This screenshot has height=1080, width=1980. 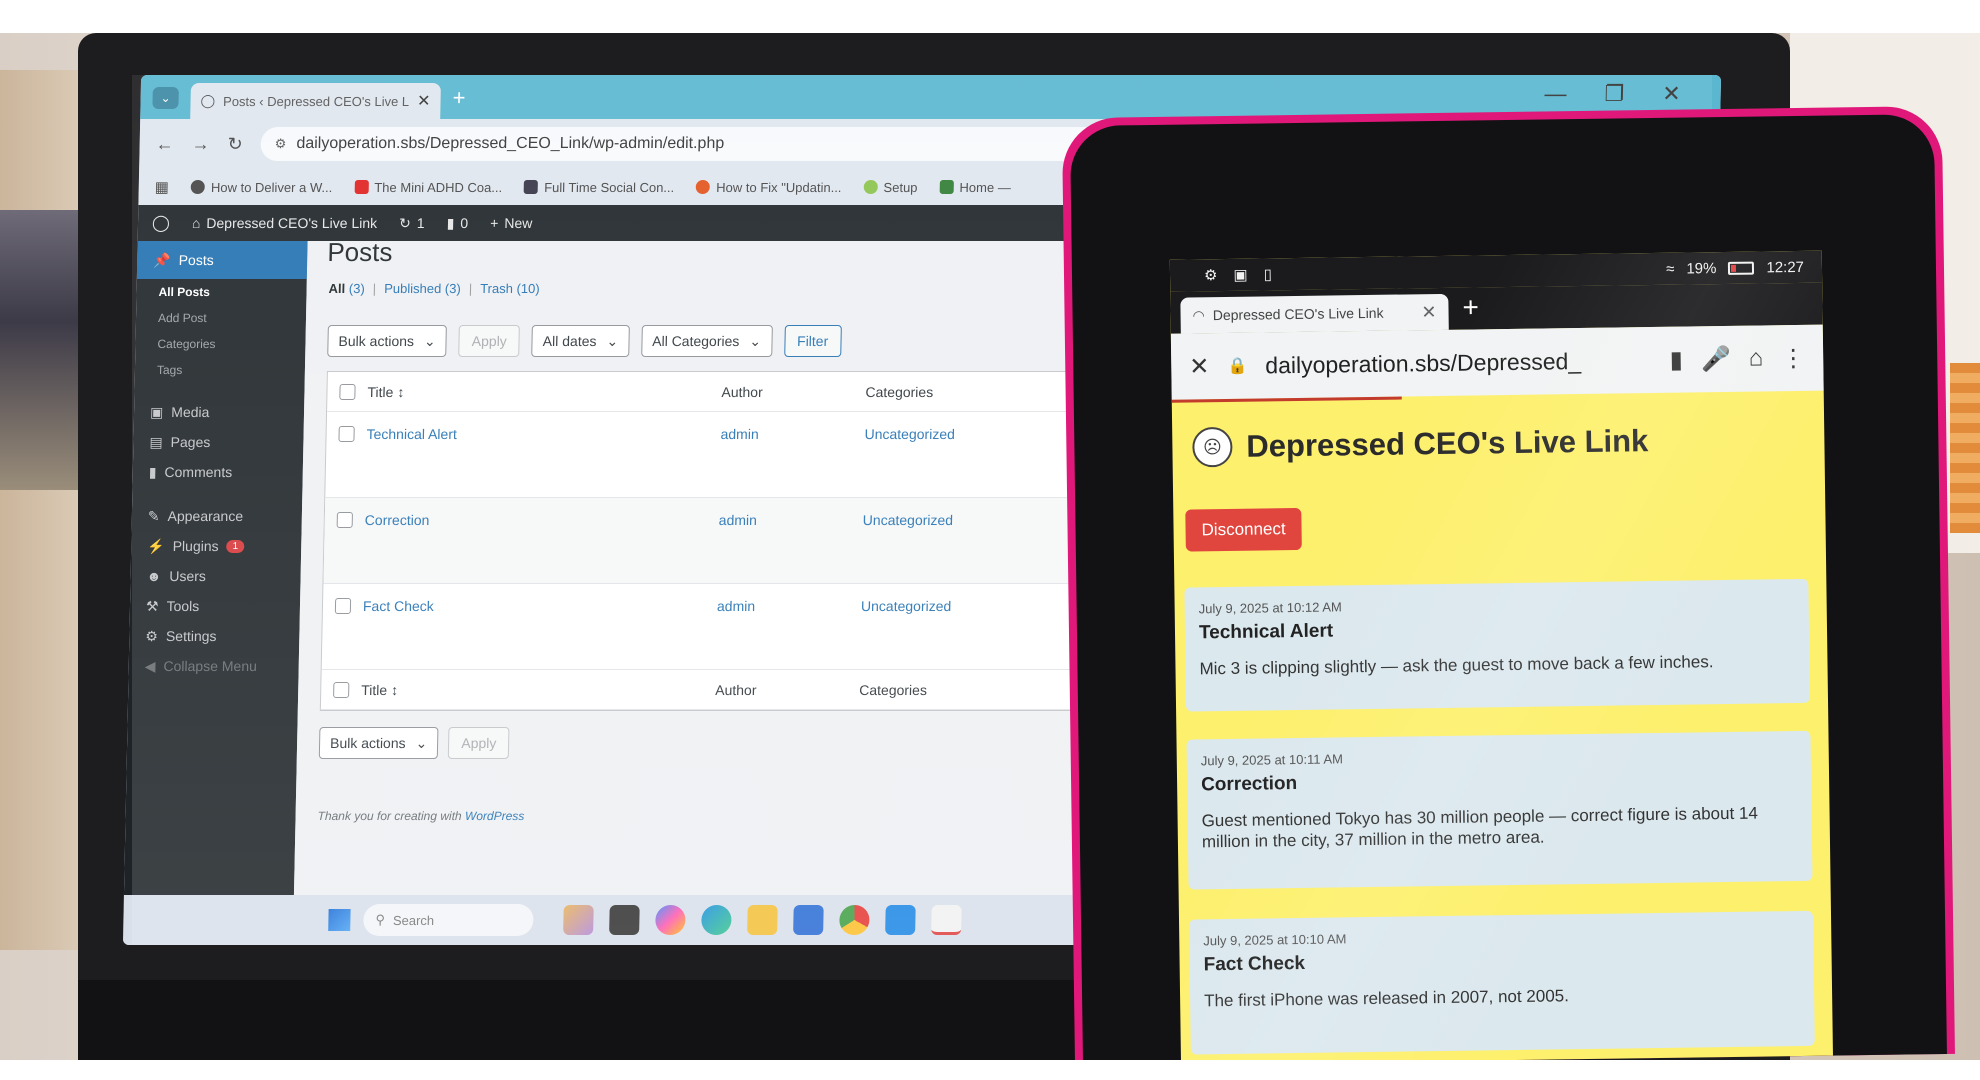 What do you see at coordinates (422, 288) in the screenshot?
I see `view-published: Published (3)` at bounding box center [422, 288].